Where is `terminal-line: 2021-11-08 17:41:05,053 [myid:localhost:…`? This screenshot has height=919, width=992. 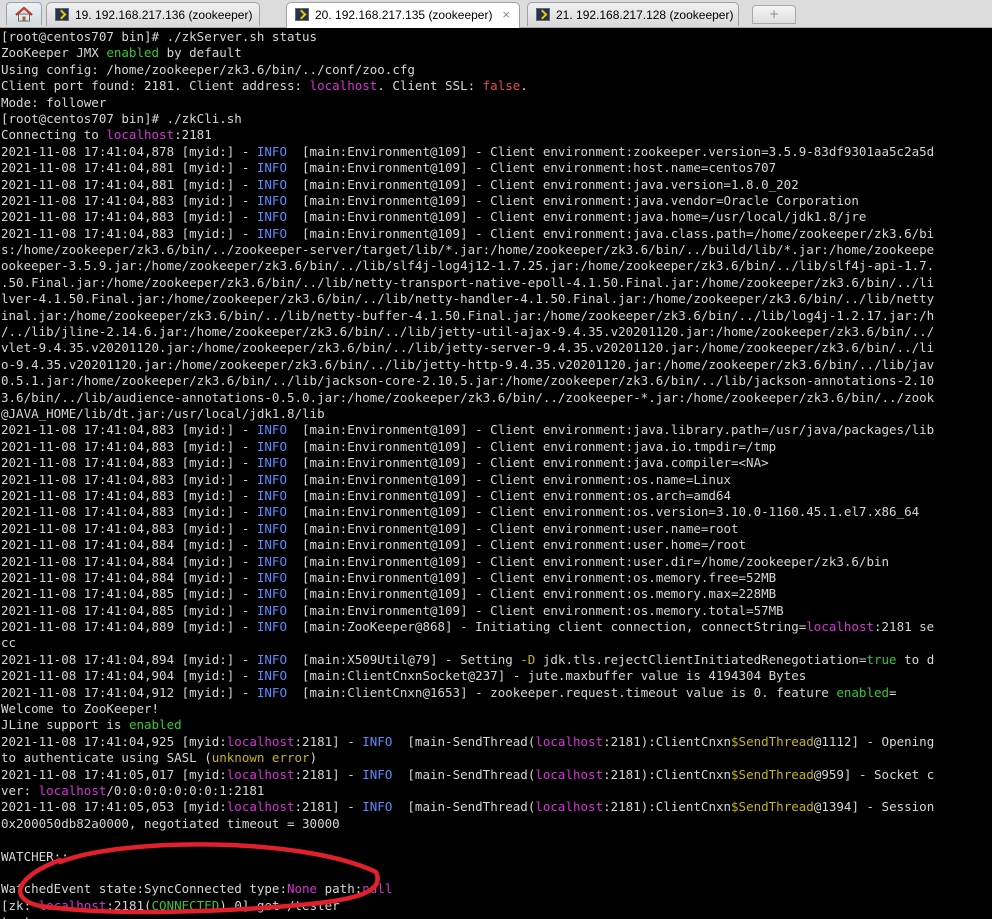 terminal-line: 2021-11-08 17:41:05,053 [myid:localhost:… is located at coordinates (496, 807).